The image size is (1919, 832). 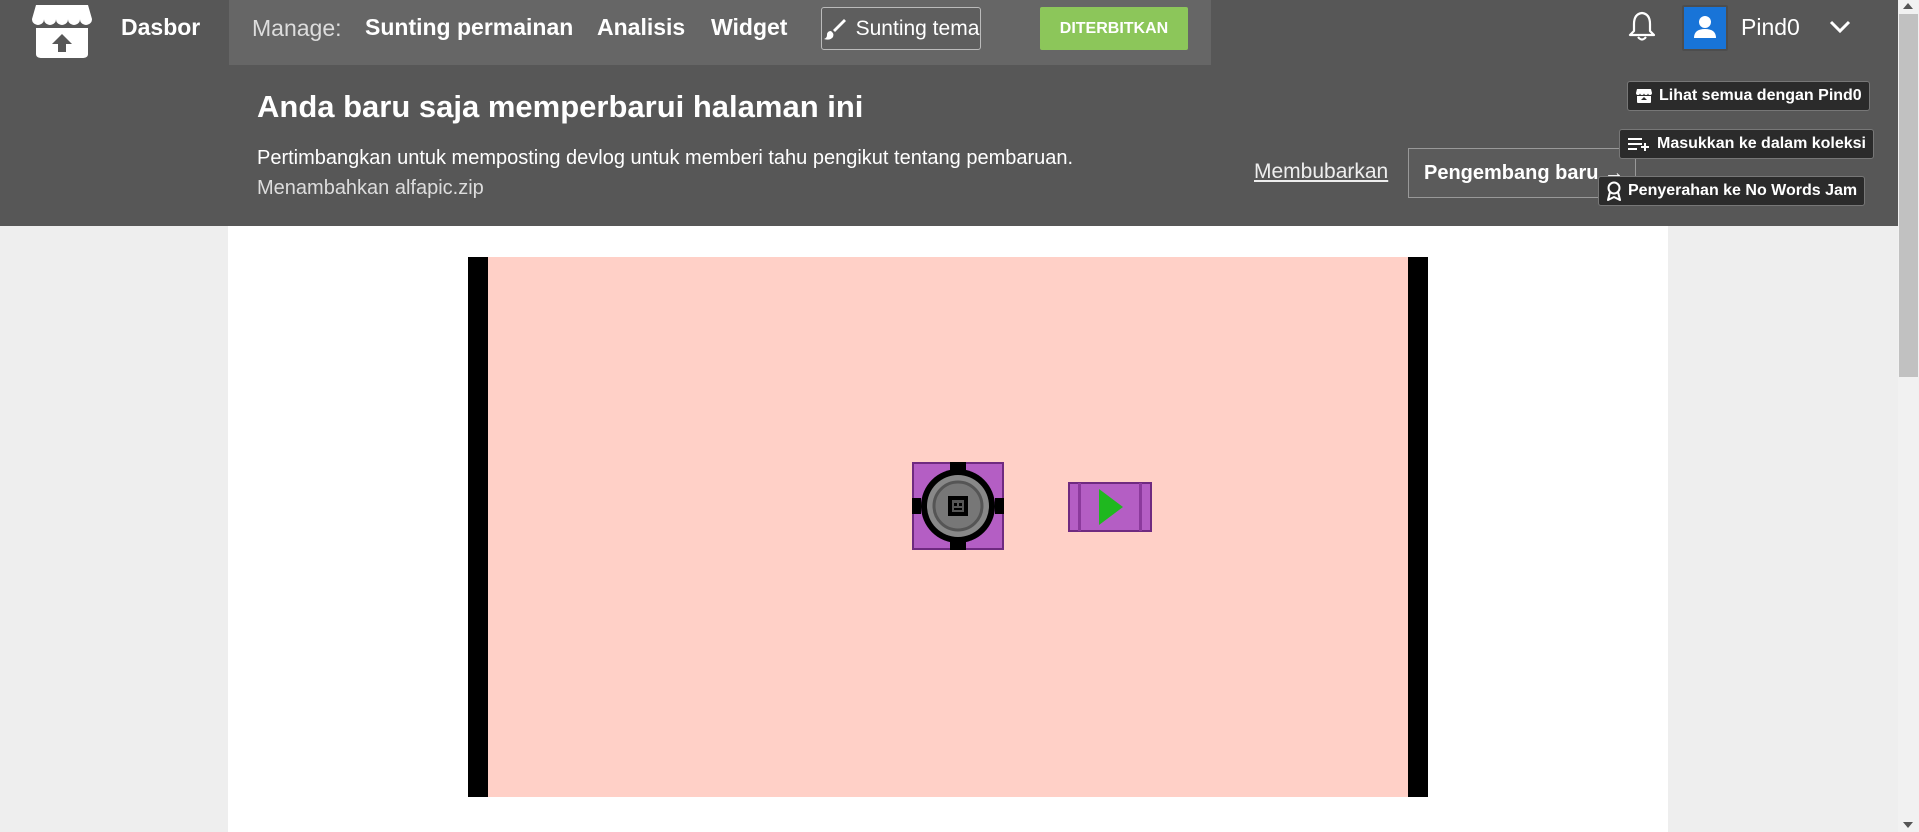 What do you see at coordinates (370, 188) in the screenshot?
I see `notice-file-added: Menambahkan alfapic.zip` at bounding box center [370, 188].